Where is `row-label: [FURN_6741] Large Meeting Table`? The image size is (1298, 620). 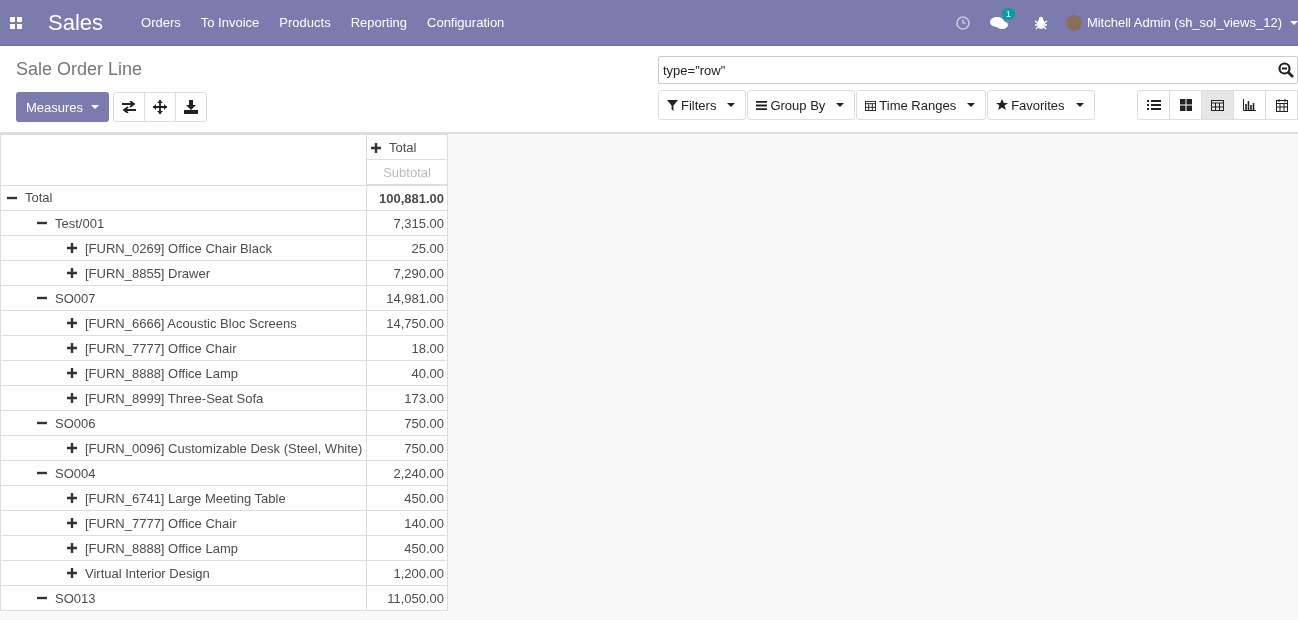
row-label: [FURN_6741] Large Meeting Table is located at coordinates (185, 498).